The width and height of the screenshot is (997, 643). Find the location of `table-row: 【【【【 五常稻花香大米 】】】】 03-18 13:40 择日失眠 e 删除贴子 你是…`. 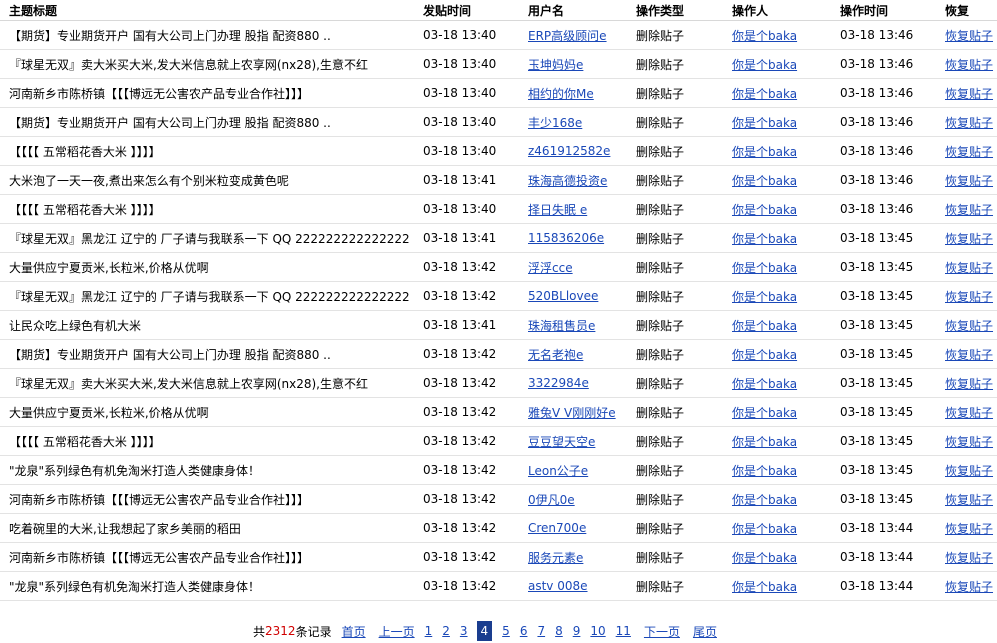

table-row: 【【【【 五常稻花香大米 】】】】 03-18 13:40 择日失眠 e 删除贴子 你是… is located at coordinates (498, 209).